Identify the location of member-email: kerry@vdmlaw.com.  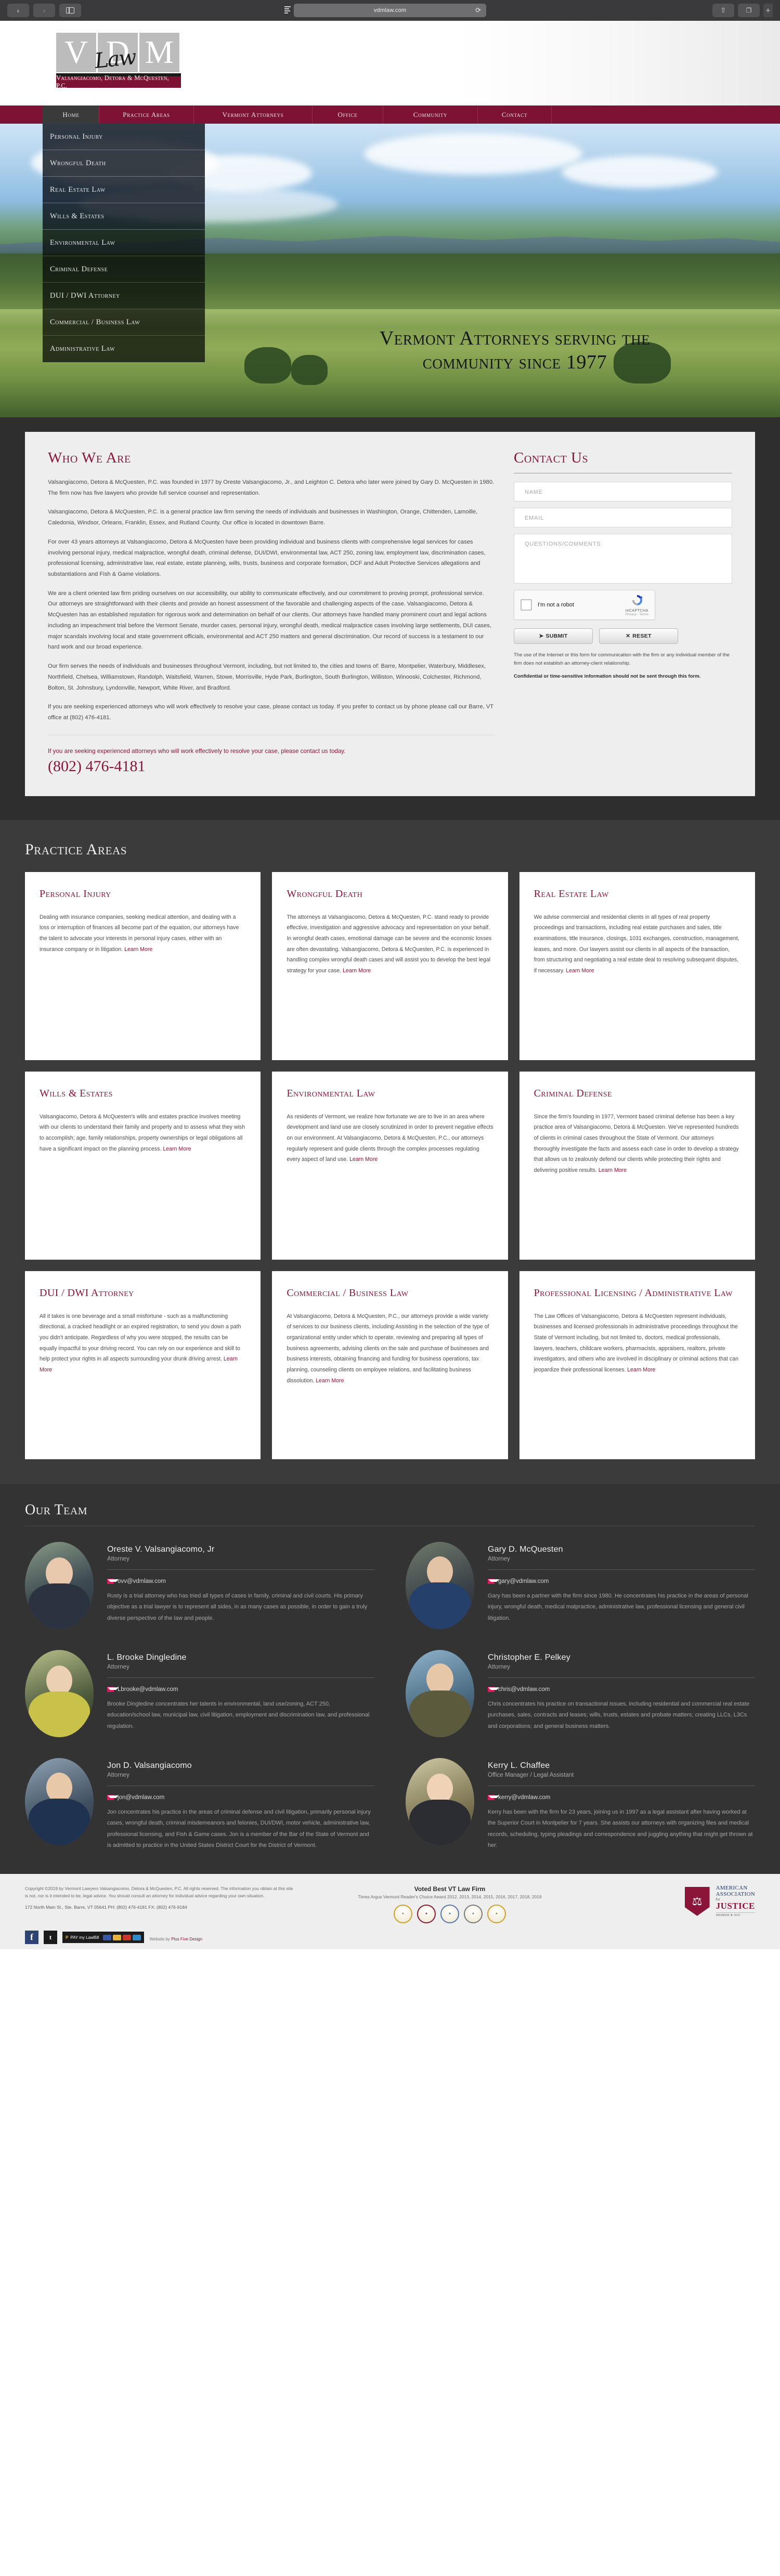
(621, 1797).